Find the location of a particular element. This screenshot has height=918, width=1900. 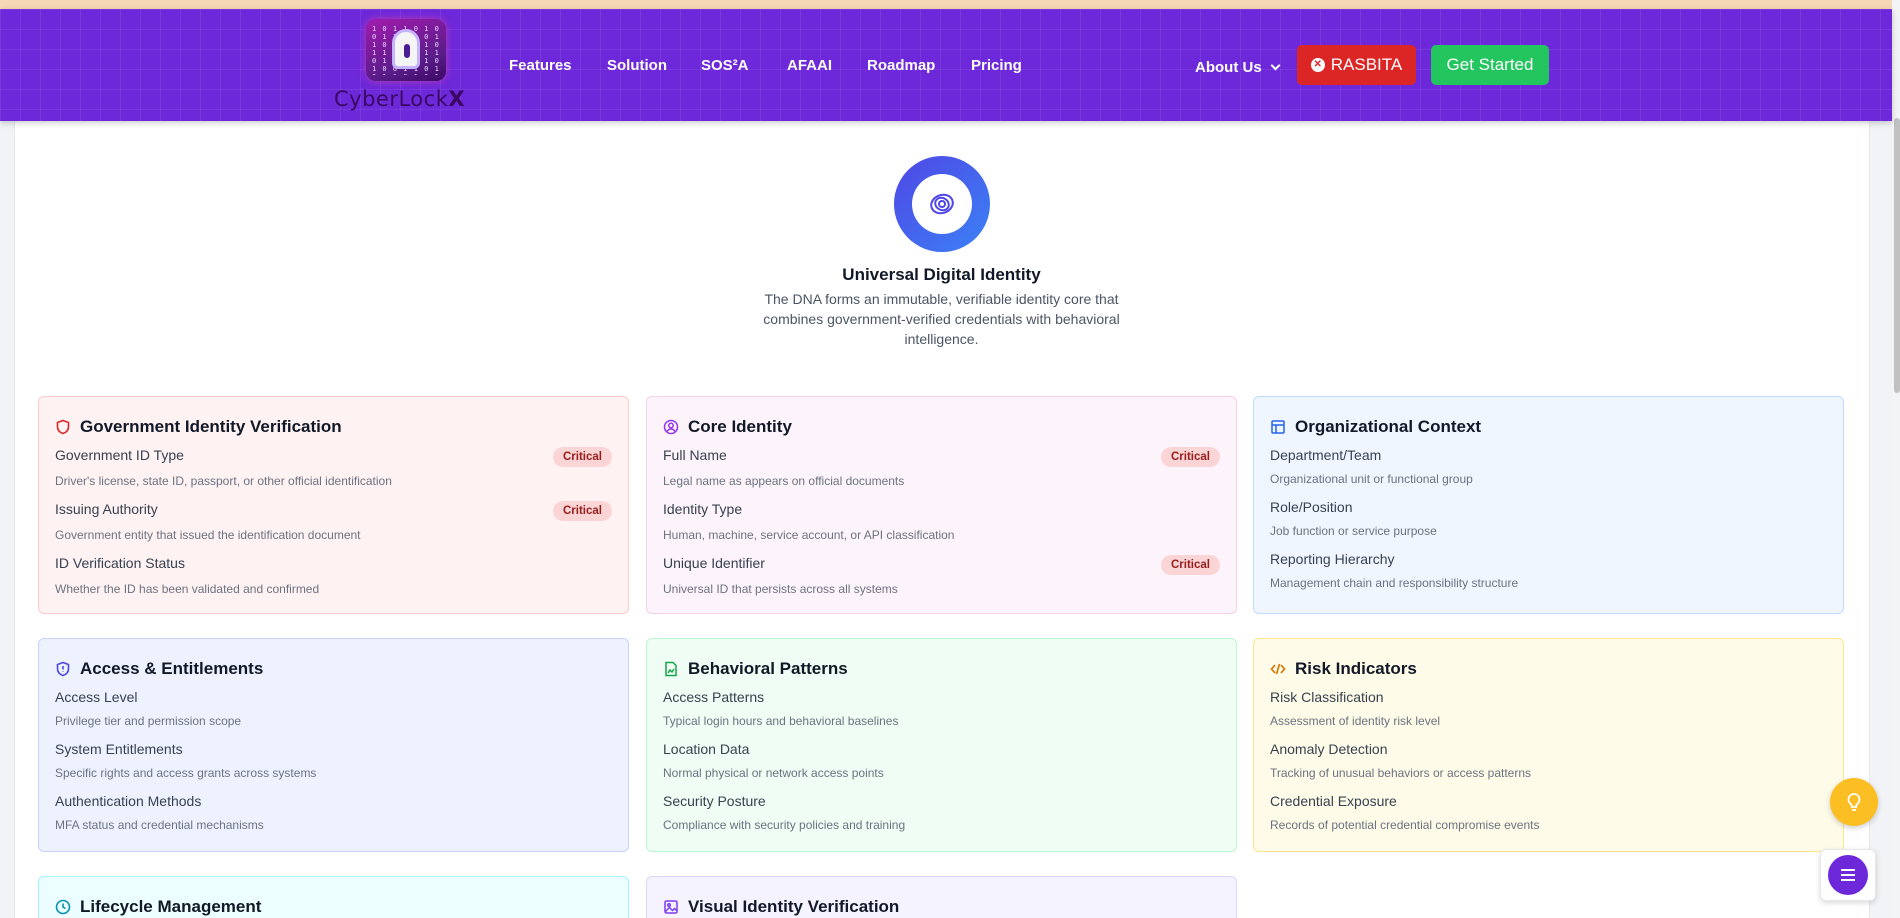

field-label: Department/Team is located at coordinates (1326, 455).